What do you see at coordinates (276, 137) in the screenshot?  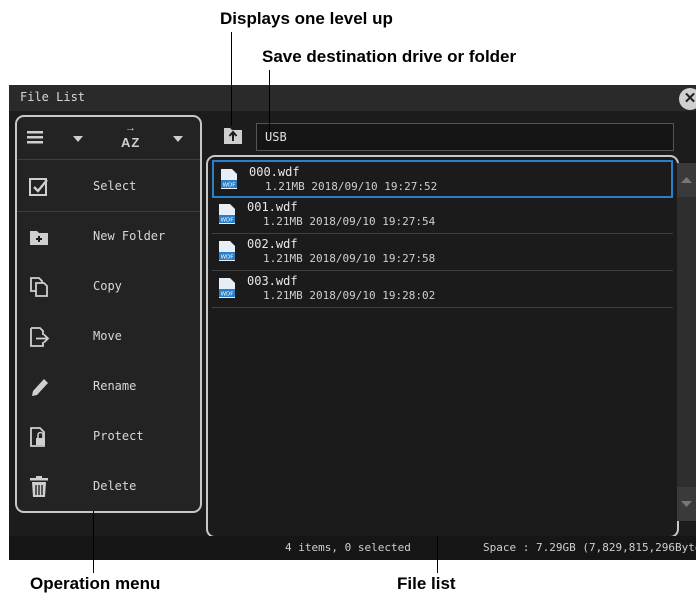 I see `path-value: USB` at bounding box center [276, 137].